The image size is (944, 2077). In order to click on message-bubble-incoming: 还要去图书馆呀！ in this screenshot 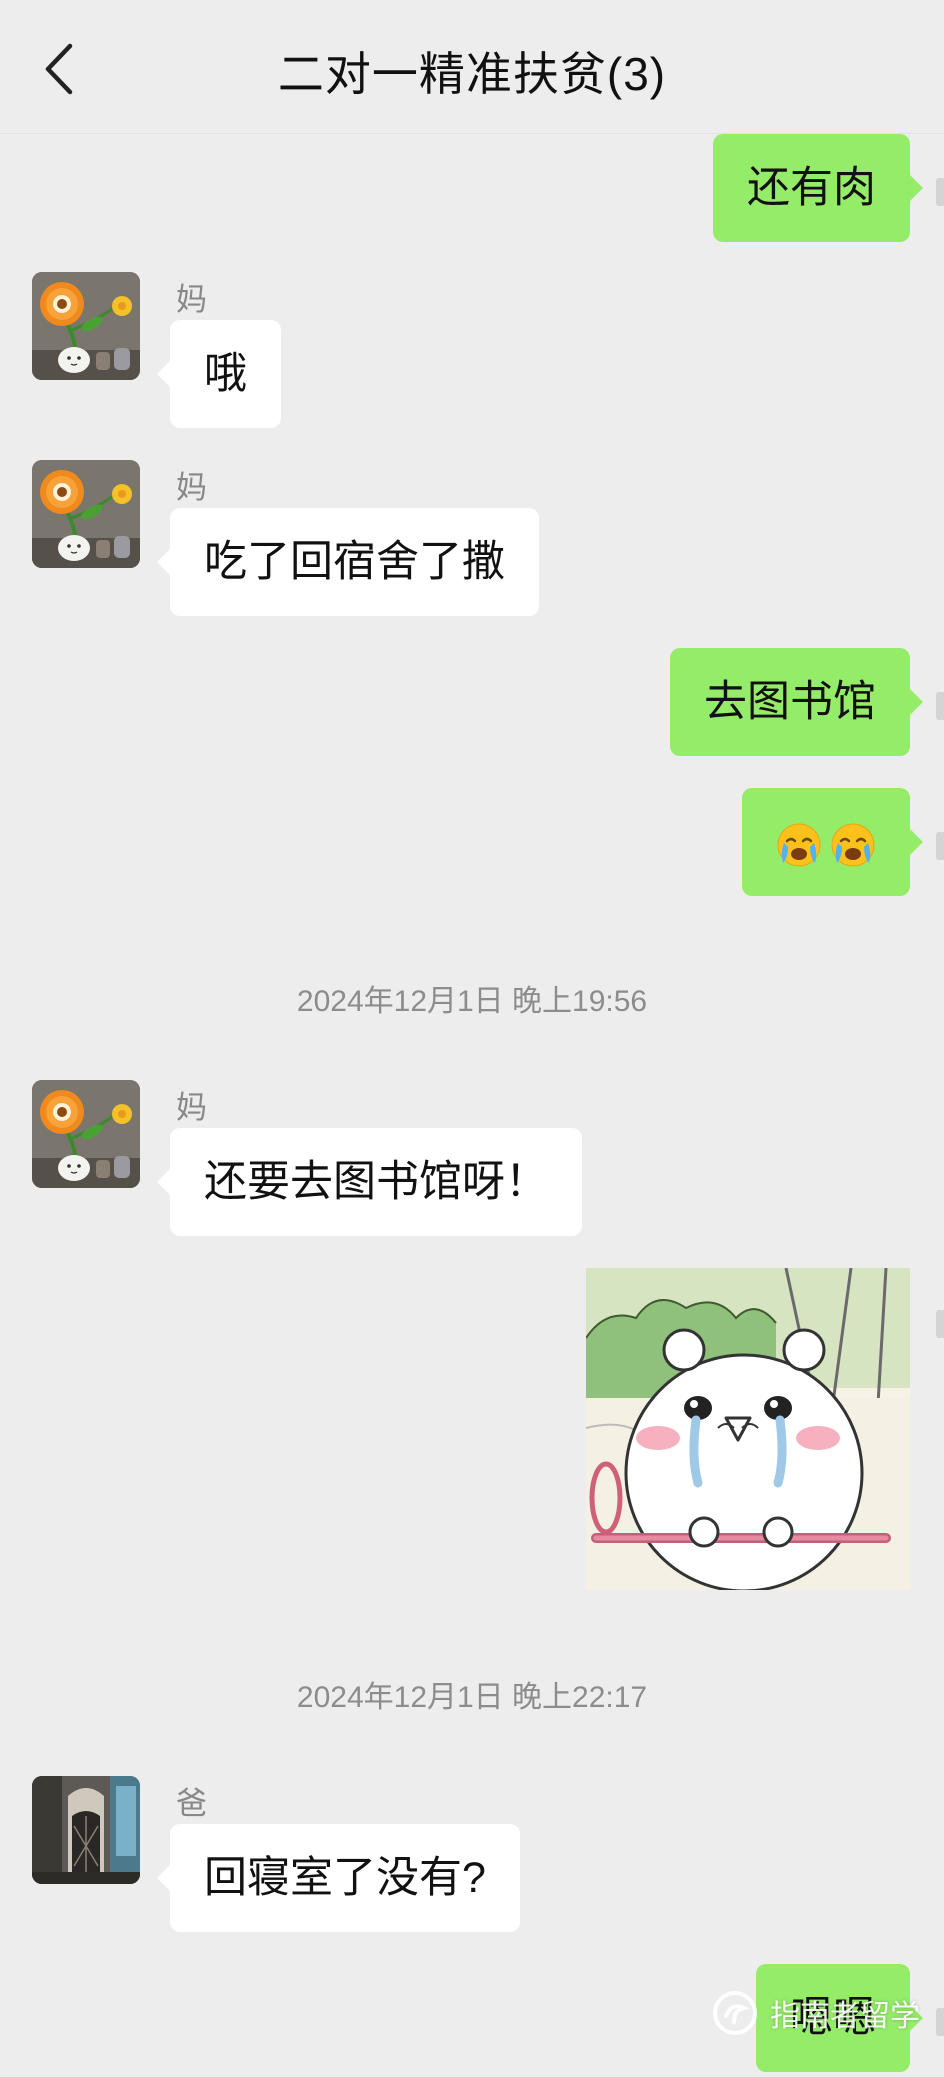, I will do `click(369, 1182)`.